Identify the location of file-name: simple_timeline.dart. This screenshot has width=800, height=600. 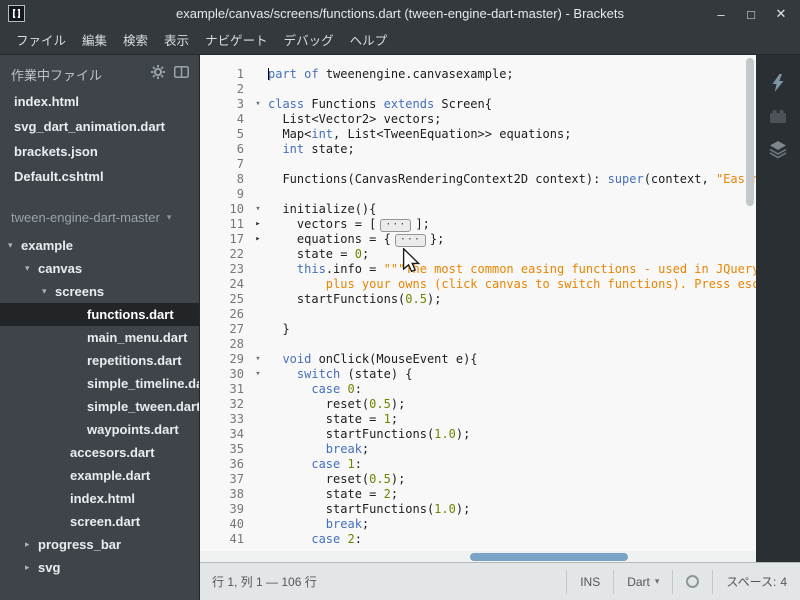
(143, 383).